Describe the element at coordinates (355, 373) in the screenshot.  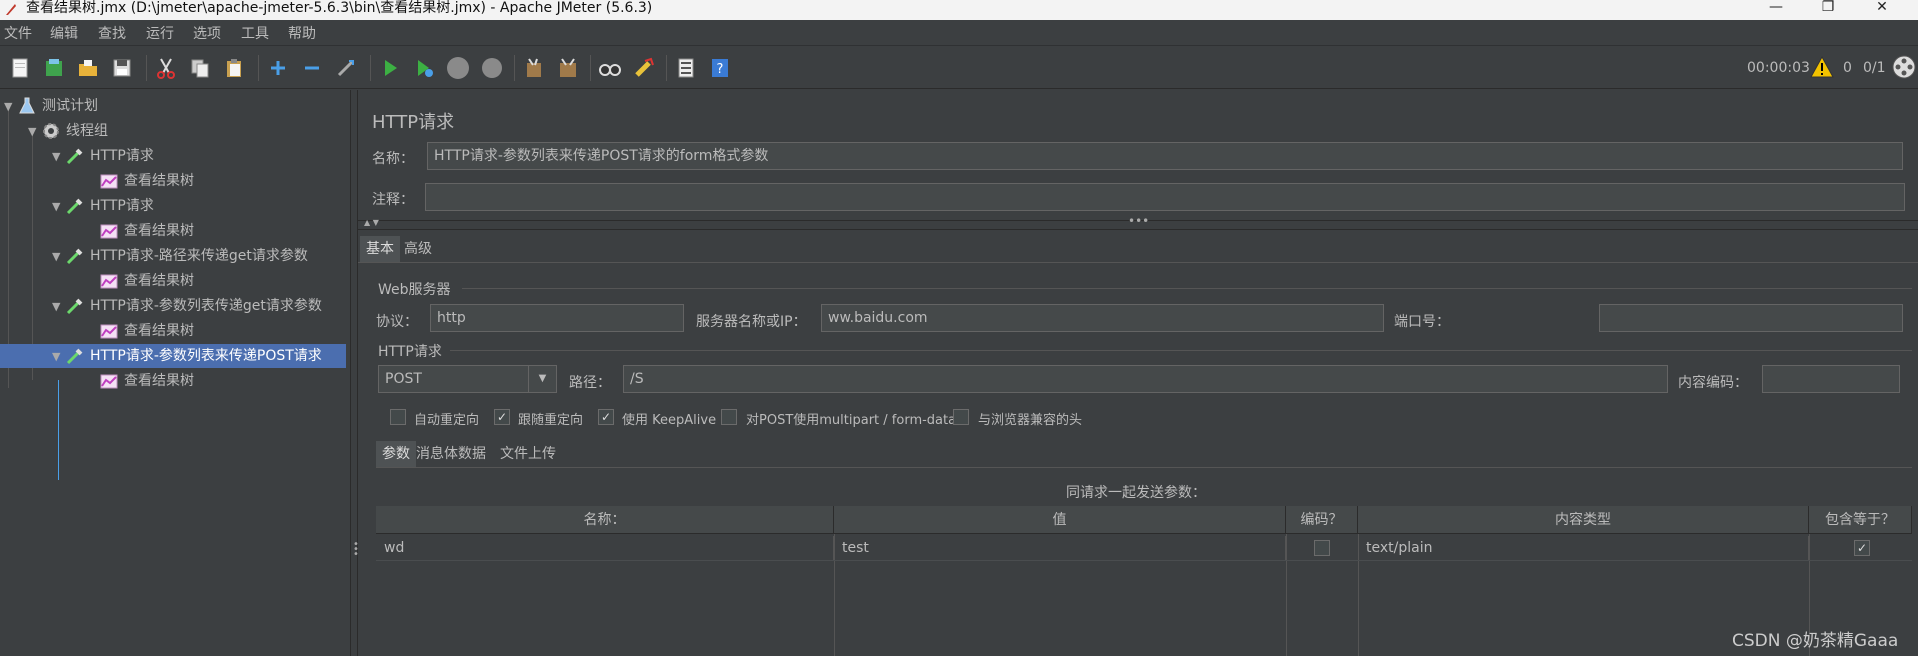
I see `vertical-splitter: • • •` at that location.